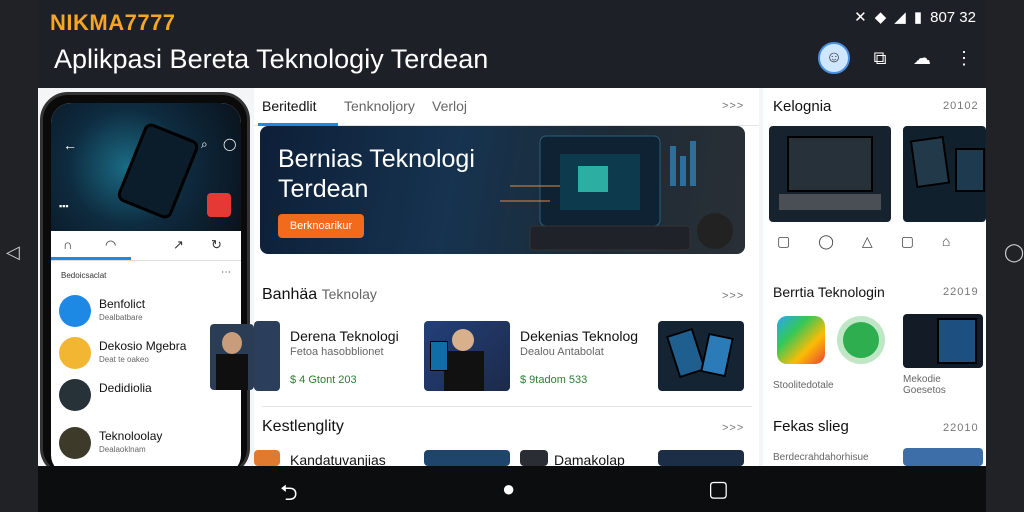 The height and width of the screenshot is (512, 1024). What do you see at coordinates (91, 258) in the screenshot?
I see `phone-tab-underline` at bounding box center [91, 258].